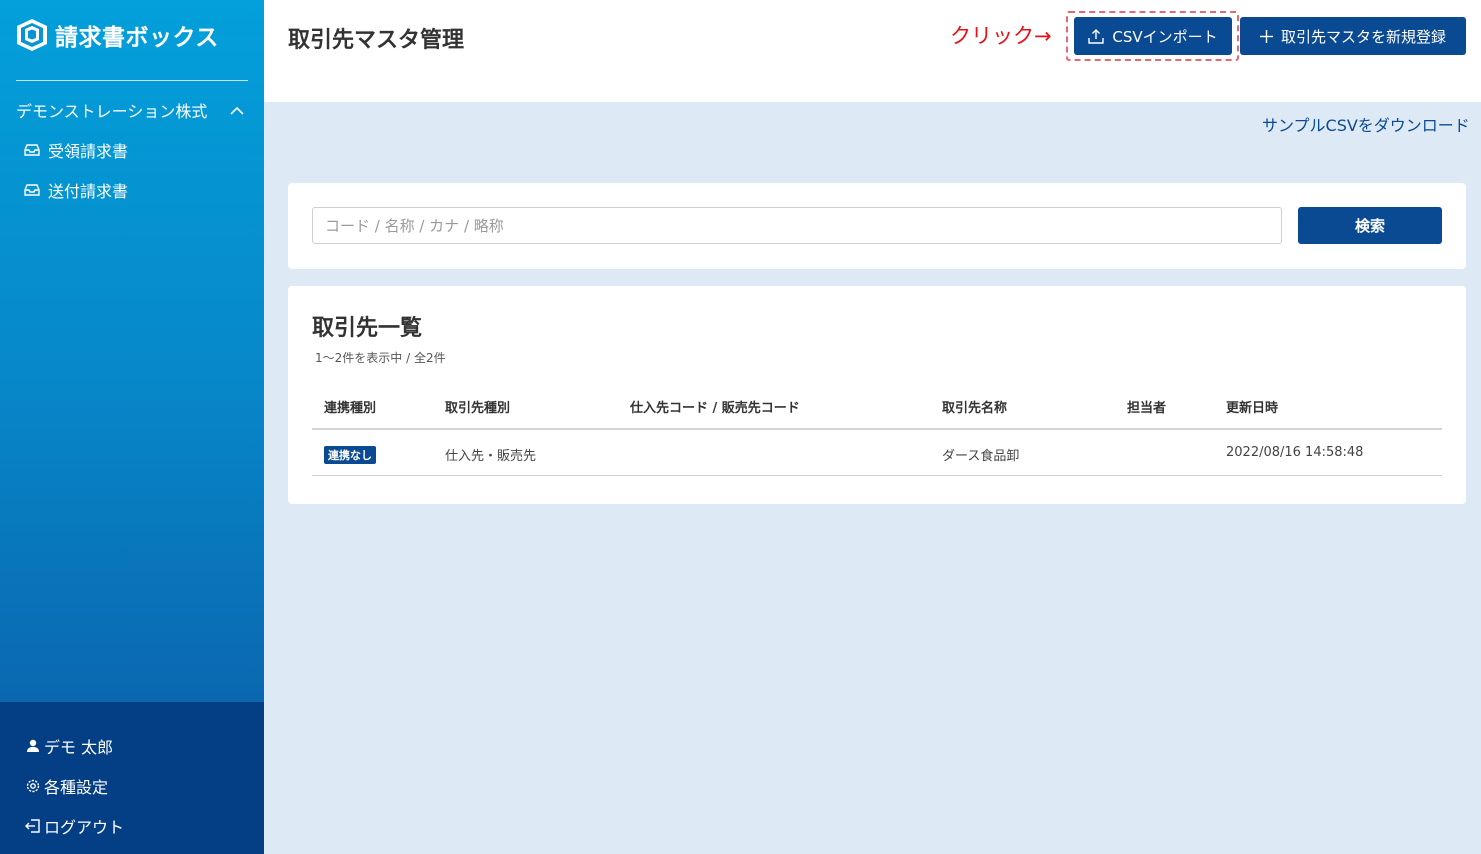  I want to click on company-selector: デモンストレーション株式, so click(132, 110).